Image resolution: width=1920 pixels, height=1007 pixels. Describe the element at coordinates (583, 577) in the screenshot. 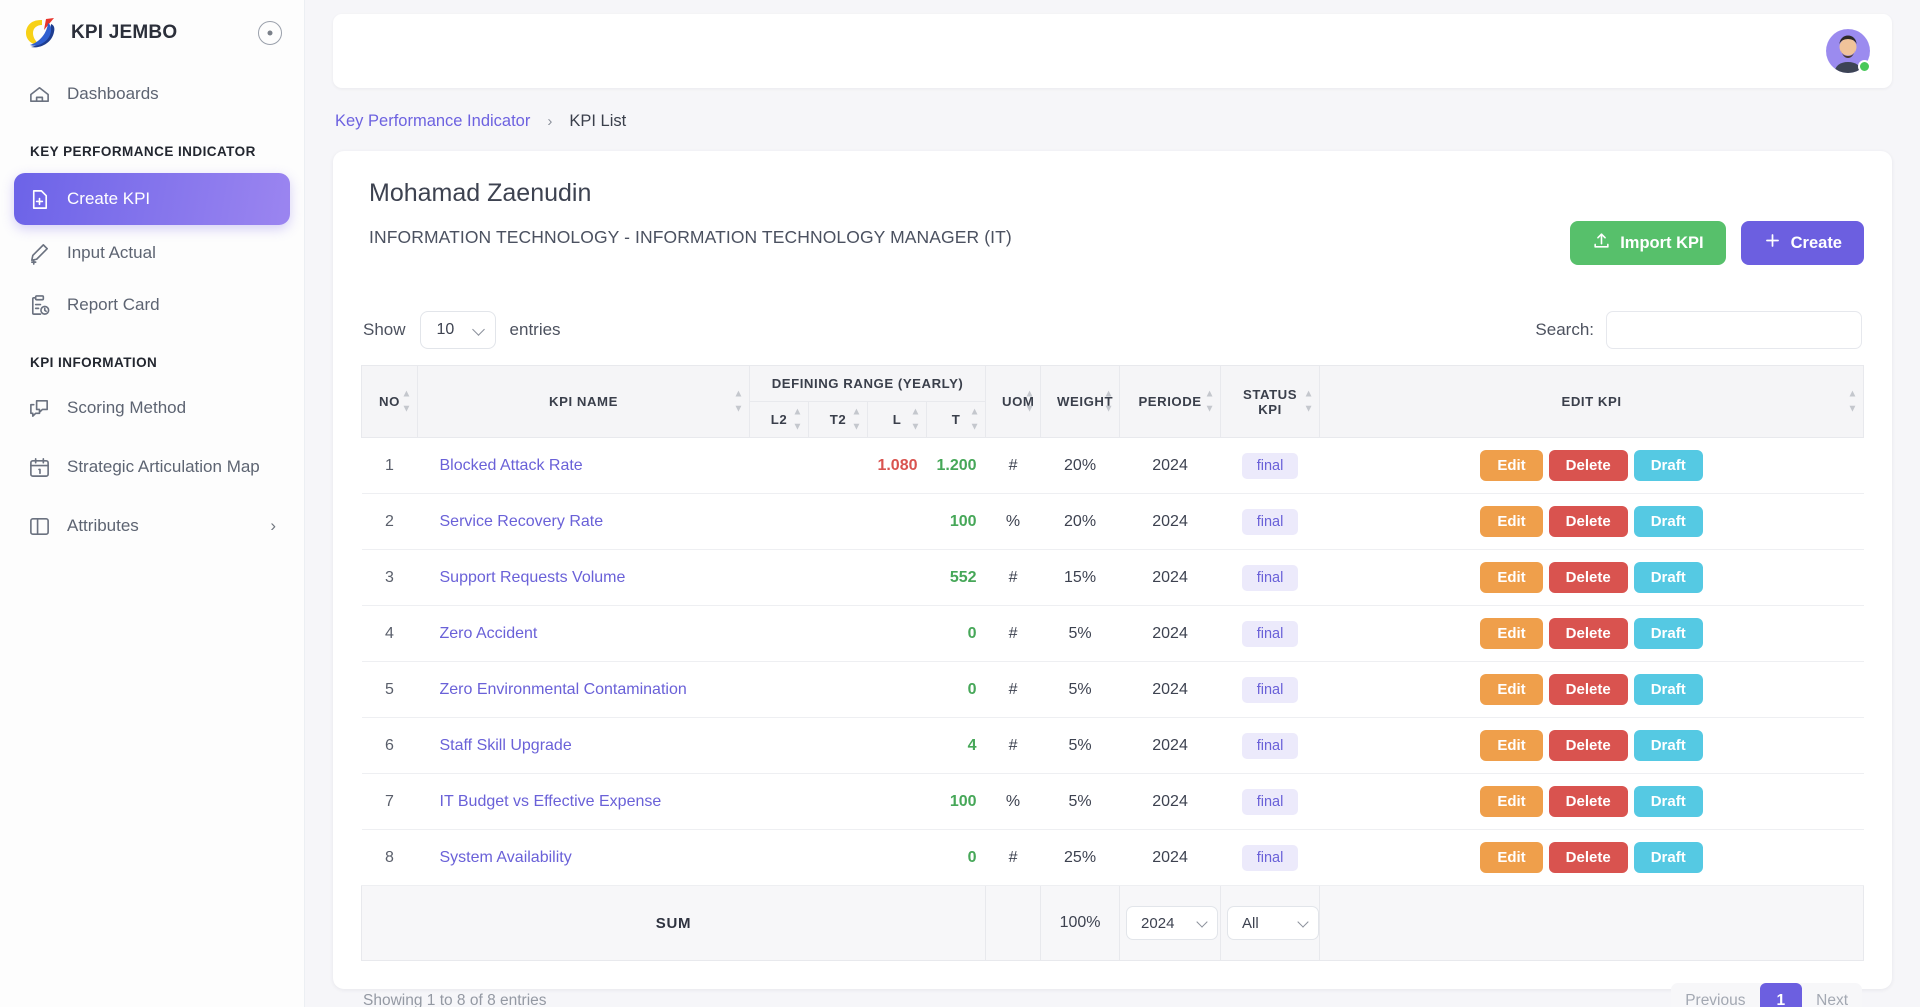

I see `kpi-name-link: Support Requests Volume` at that location.